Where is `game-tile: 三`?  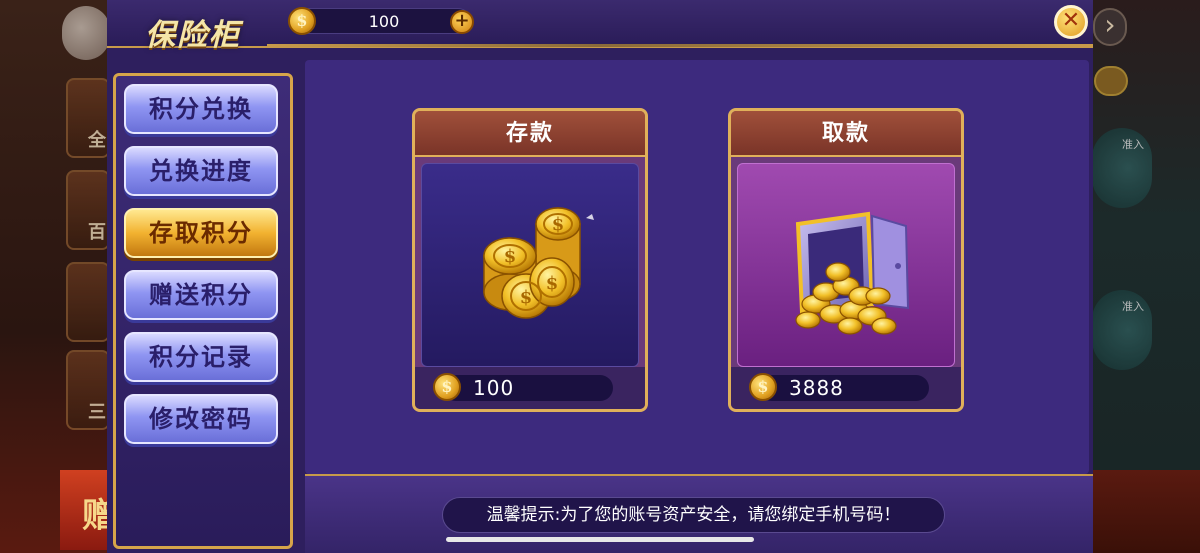 game-tile: 三 is located at coordinates (88, 390).